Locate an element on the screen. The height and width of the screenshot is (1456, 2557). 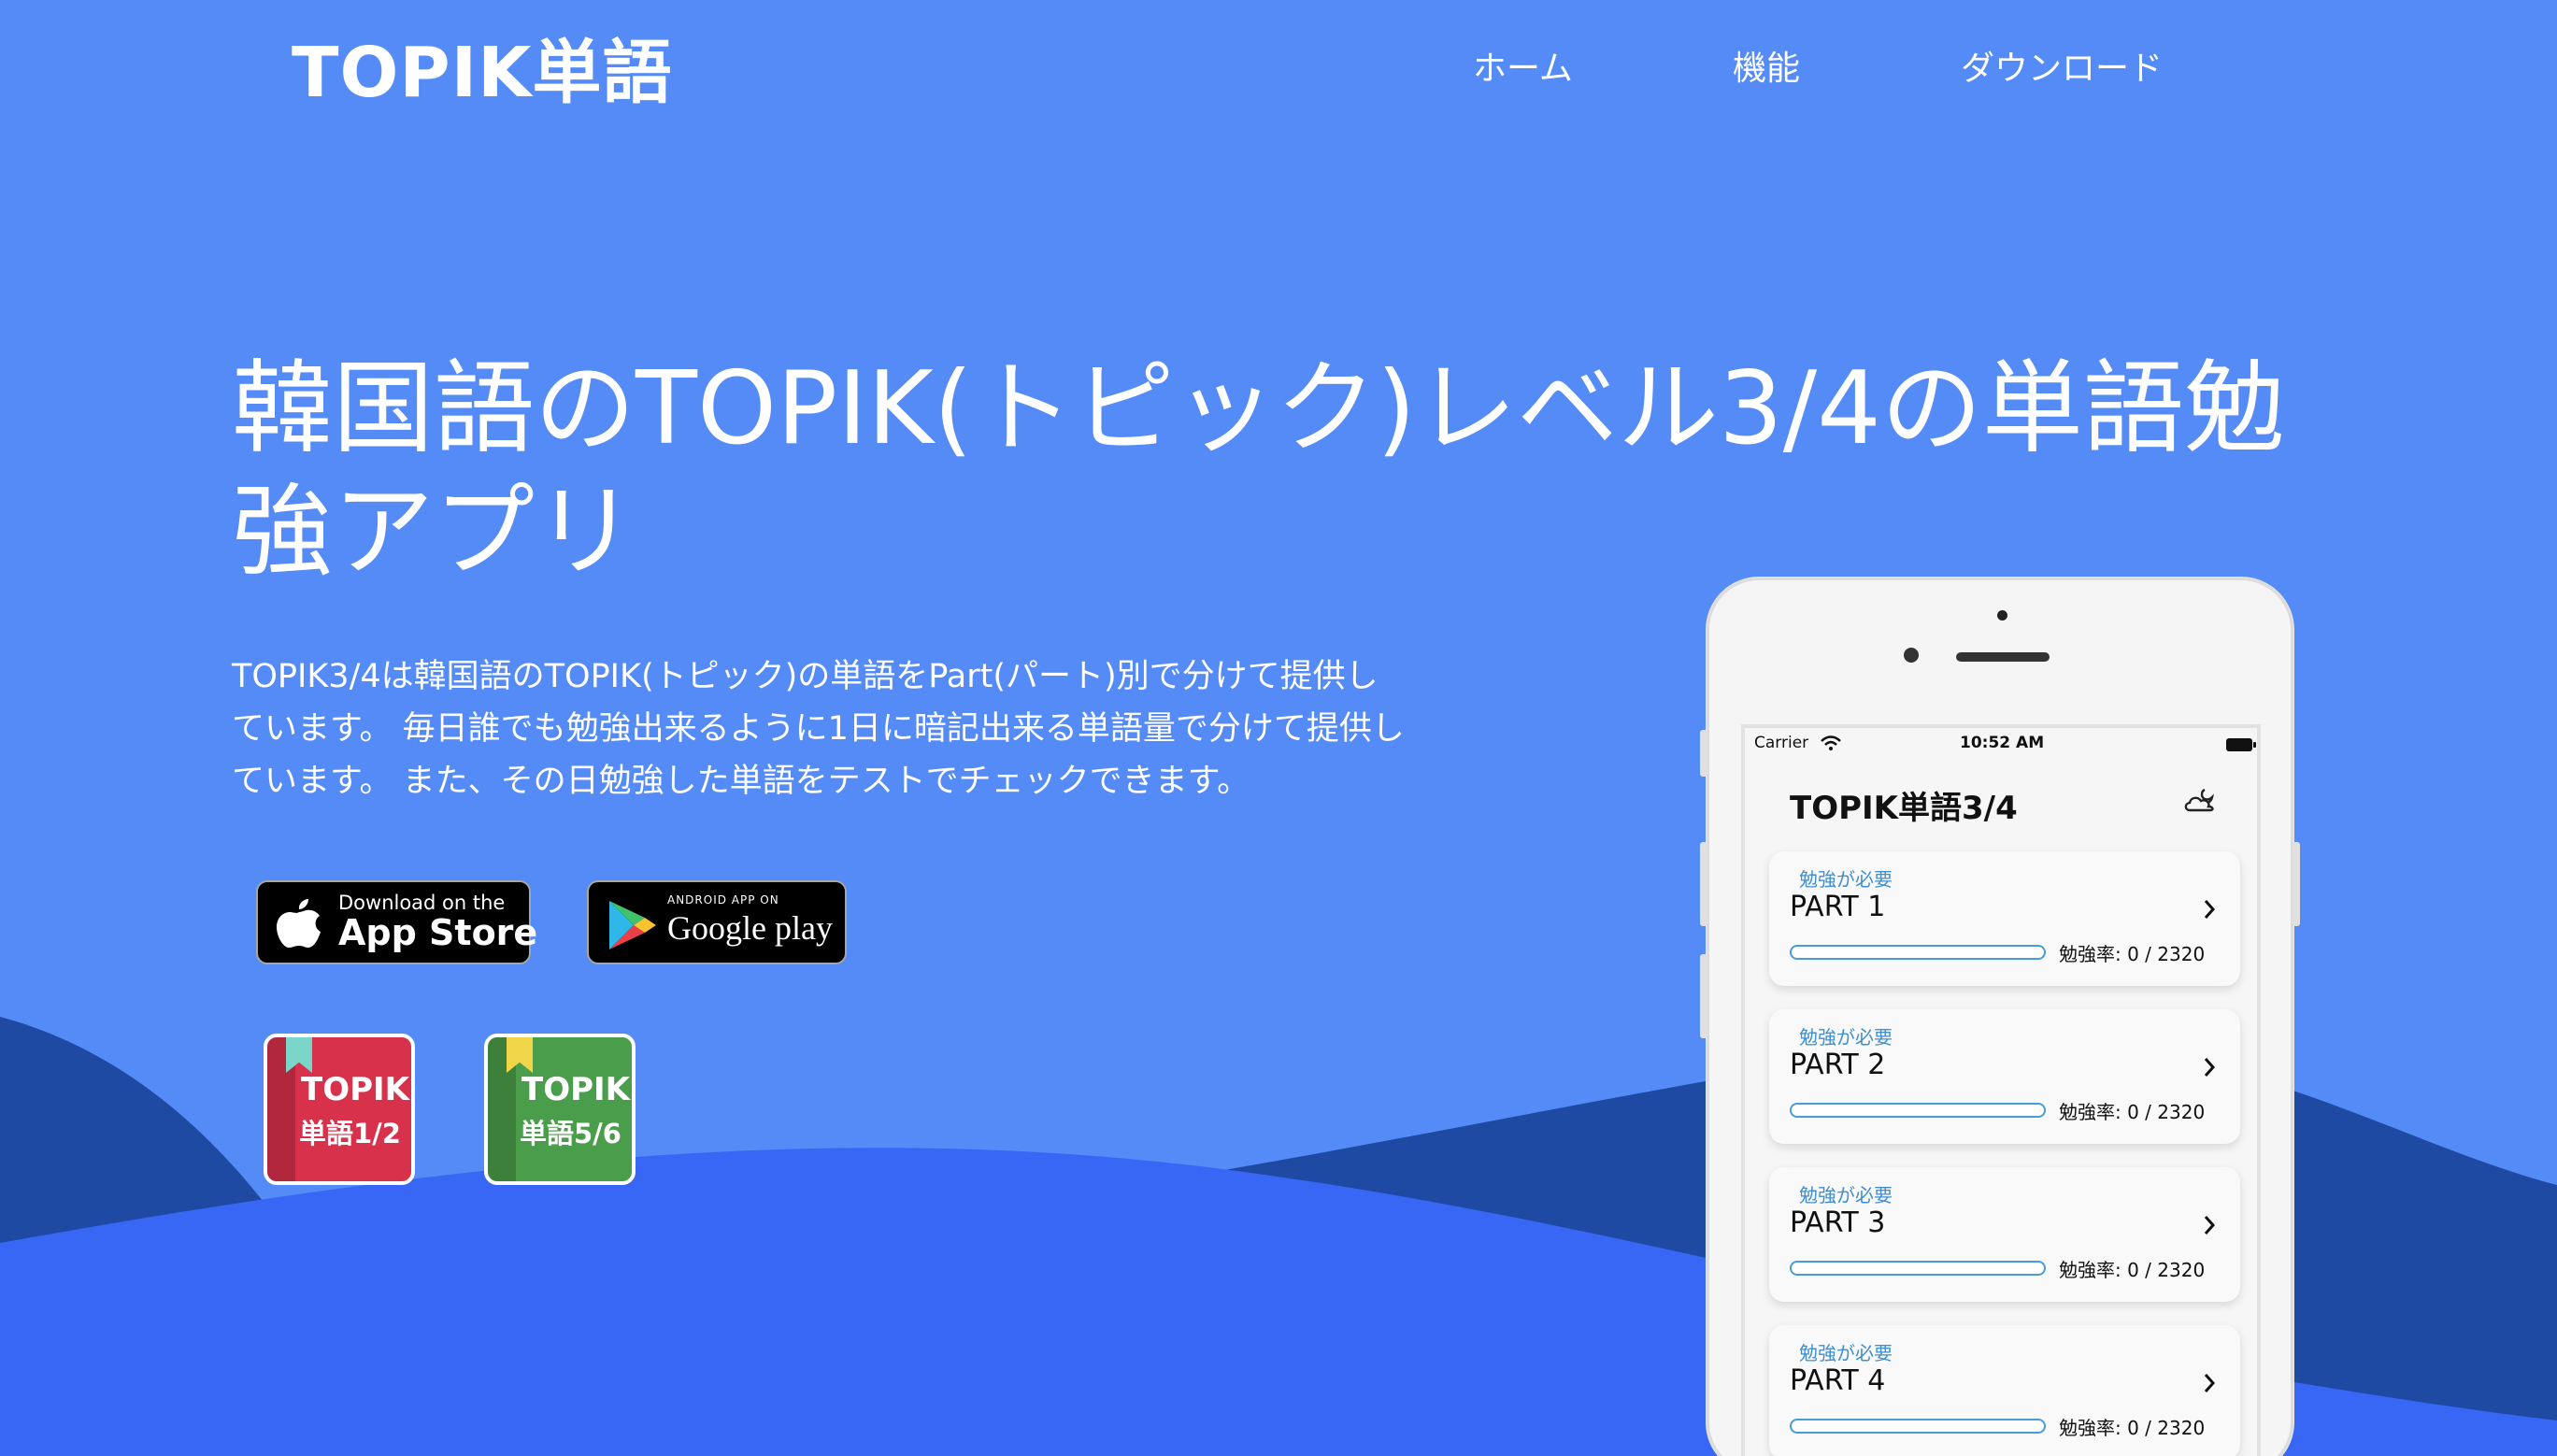
google-play-badge: ANDROID APP ON Google play is located at coordinates (717, 922).